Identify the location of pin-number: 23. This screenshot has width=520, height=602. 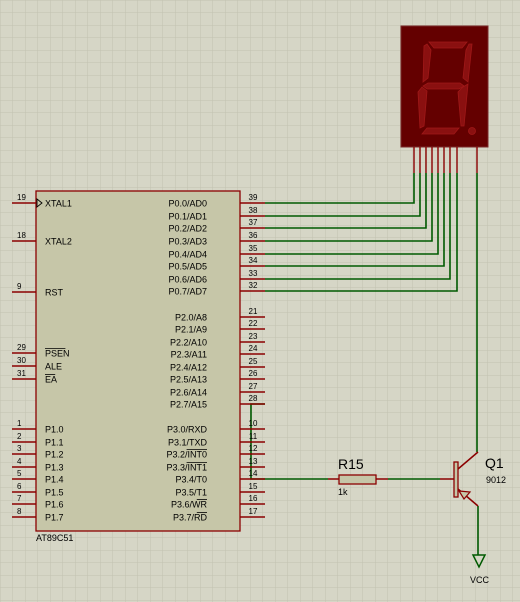
(253, 336).